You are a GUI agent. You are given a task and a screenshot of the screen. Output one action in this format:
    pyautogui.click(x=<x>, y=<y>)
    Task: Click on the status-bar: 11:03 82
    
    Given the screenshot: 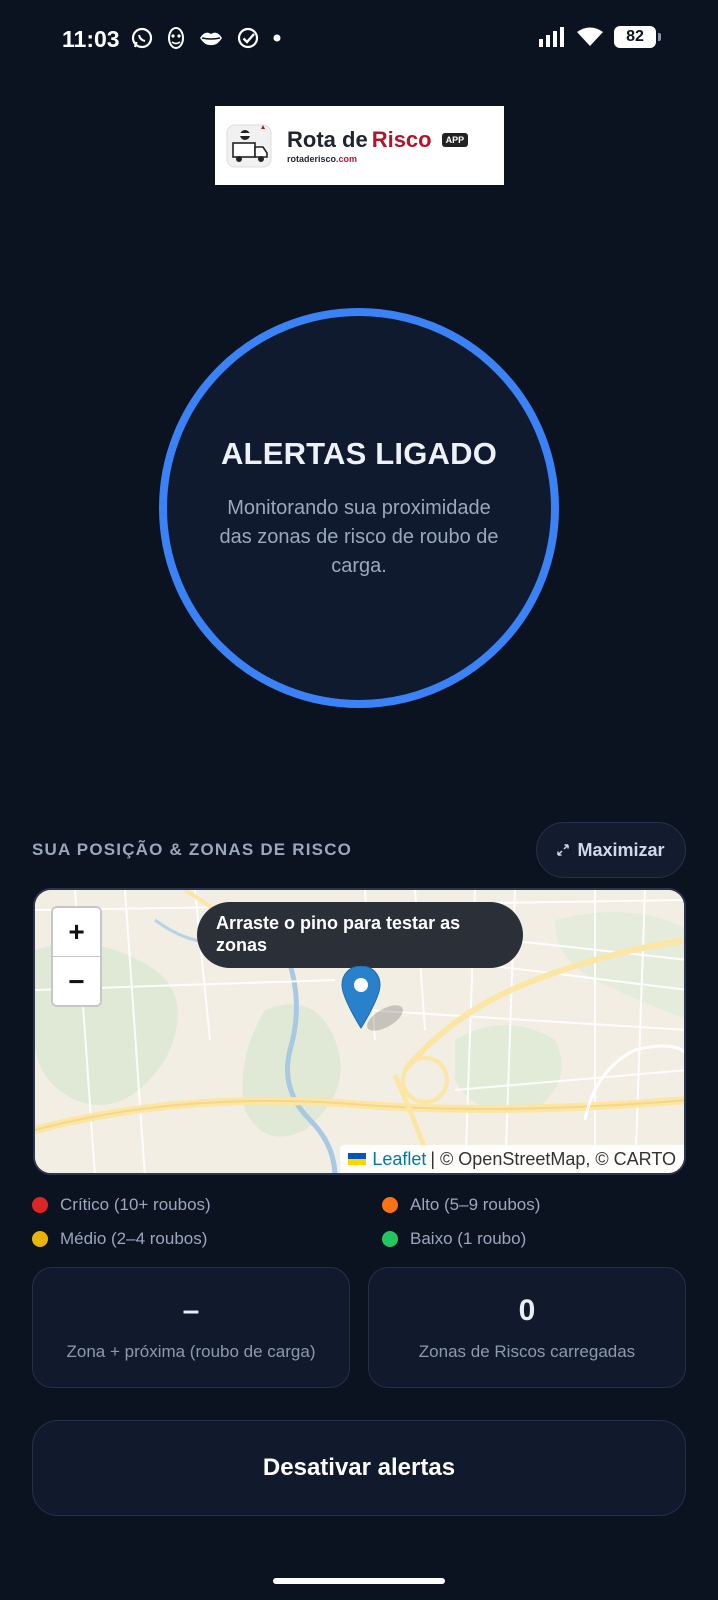 What is the action you would take?
    pyautogui.click(x=359, y=42)
    